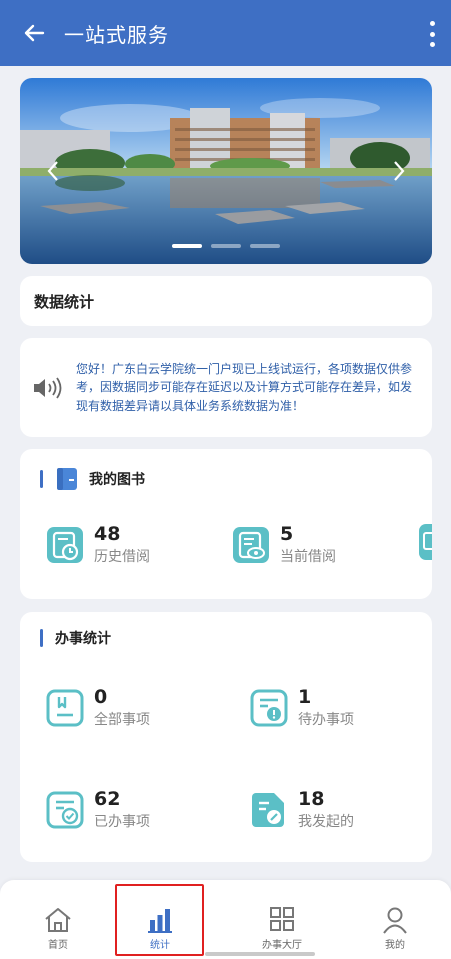 The height and width of the screenshot is (959, 451). What do you see at coordinates (58, 920) in the screenshot?
I see `home-icon` at bounding box center [58, 920].